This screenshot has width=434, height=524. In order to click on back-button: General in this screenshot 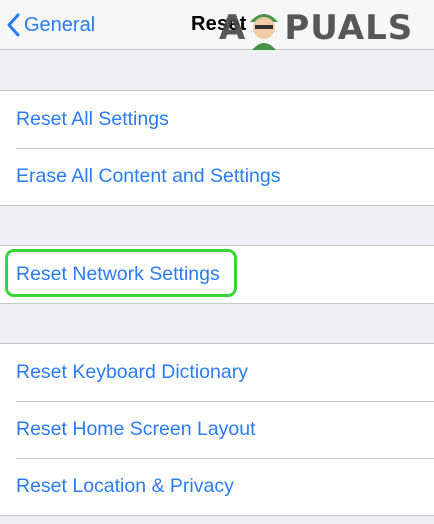, I will do `click(50, 25)`.